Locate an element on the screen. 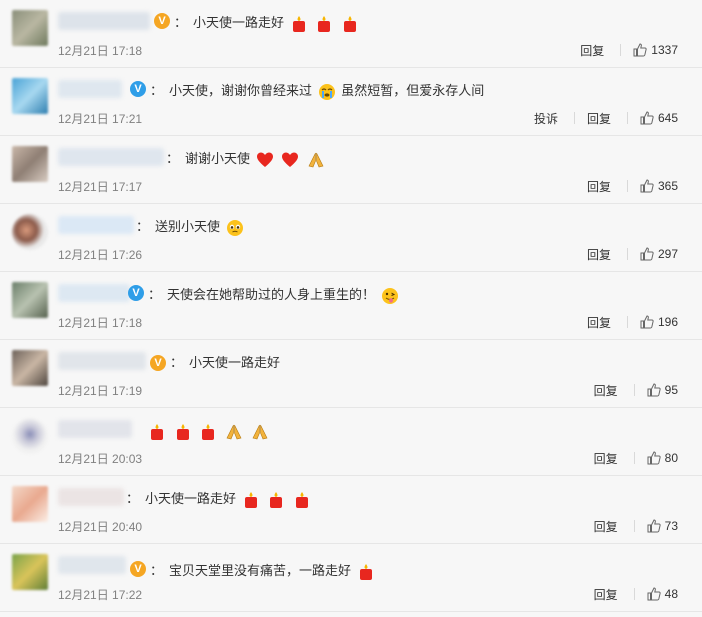 Image resolution: width=702 pixels, height=617 pixels. comment-text: ： 小天使一路走好 is located at coordinates (225, 363).